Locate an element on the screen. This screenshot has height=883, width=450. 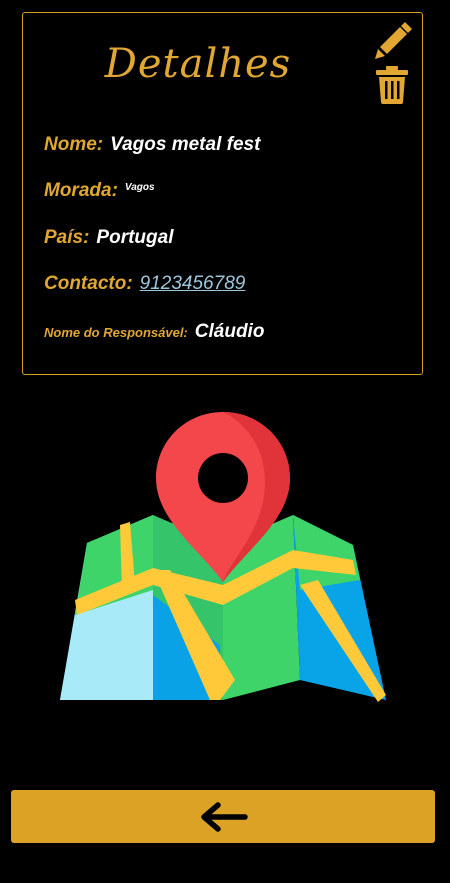
edit-button is located at coordinates (392, 42).